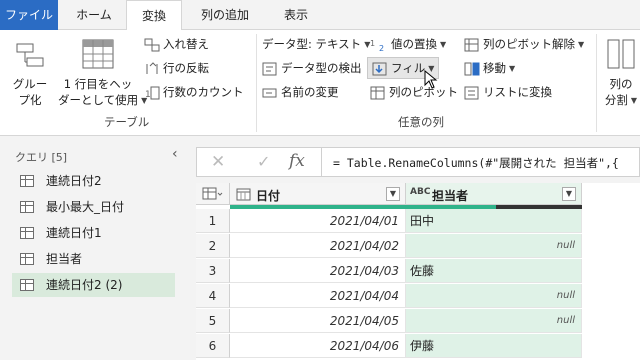  Describe the element at coordinates (152, 44) in the screenshot. I see `transpose-icon` at that location.